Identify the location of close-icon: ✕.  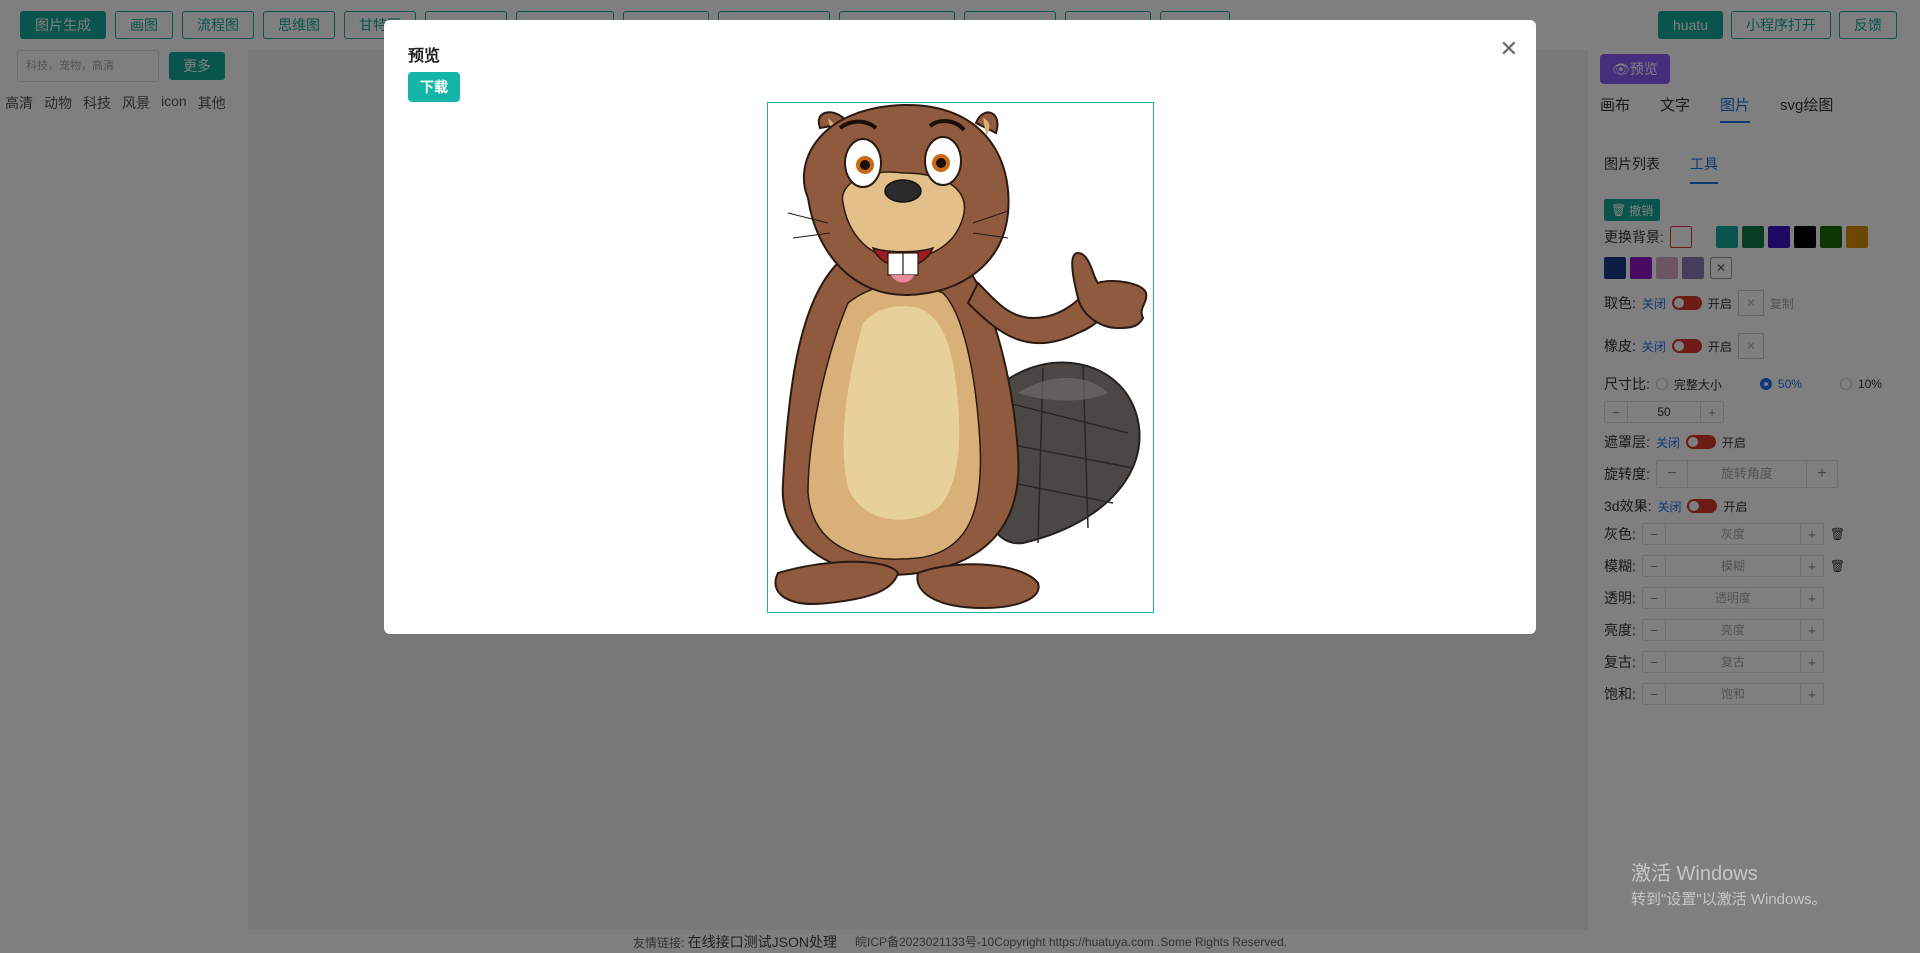
(1509, 49).